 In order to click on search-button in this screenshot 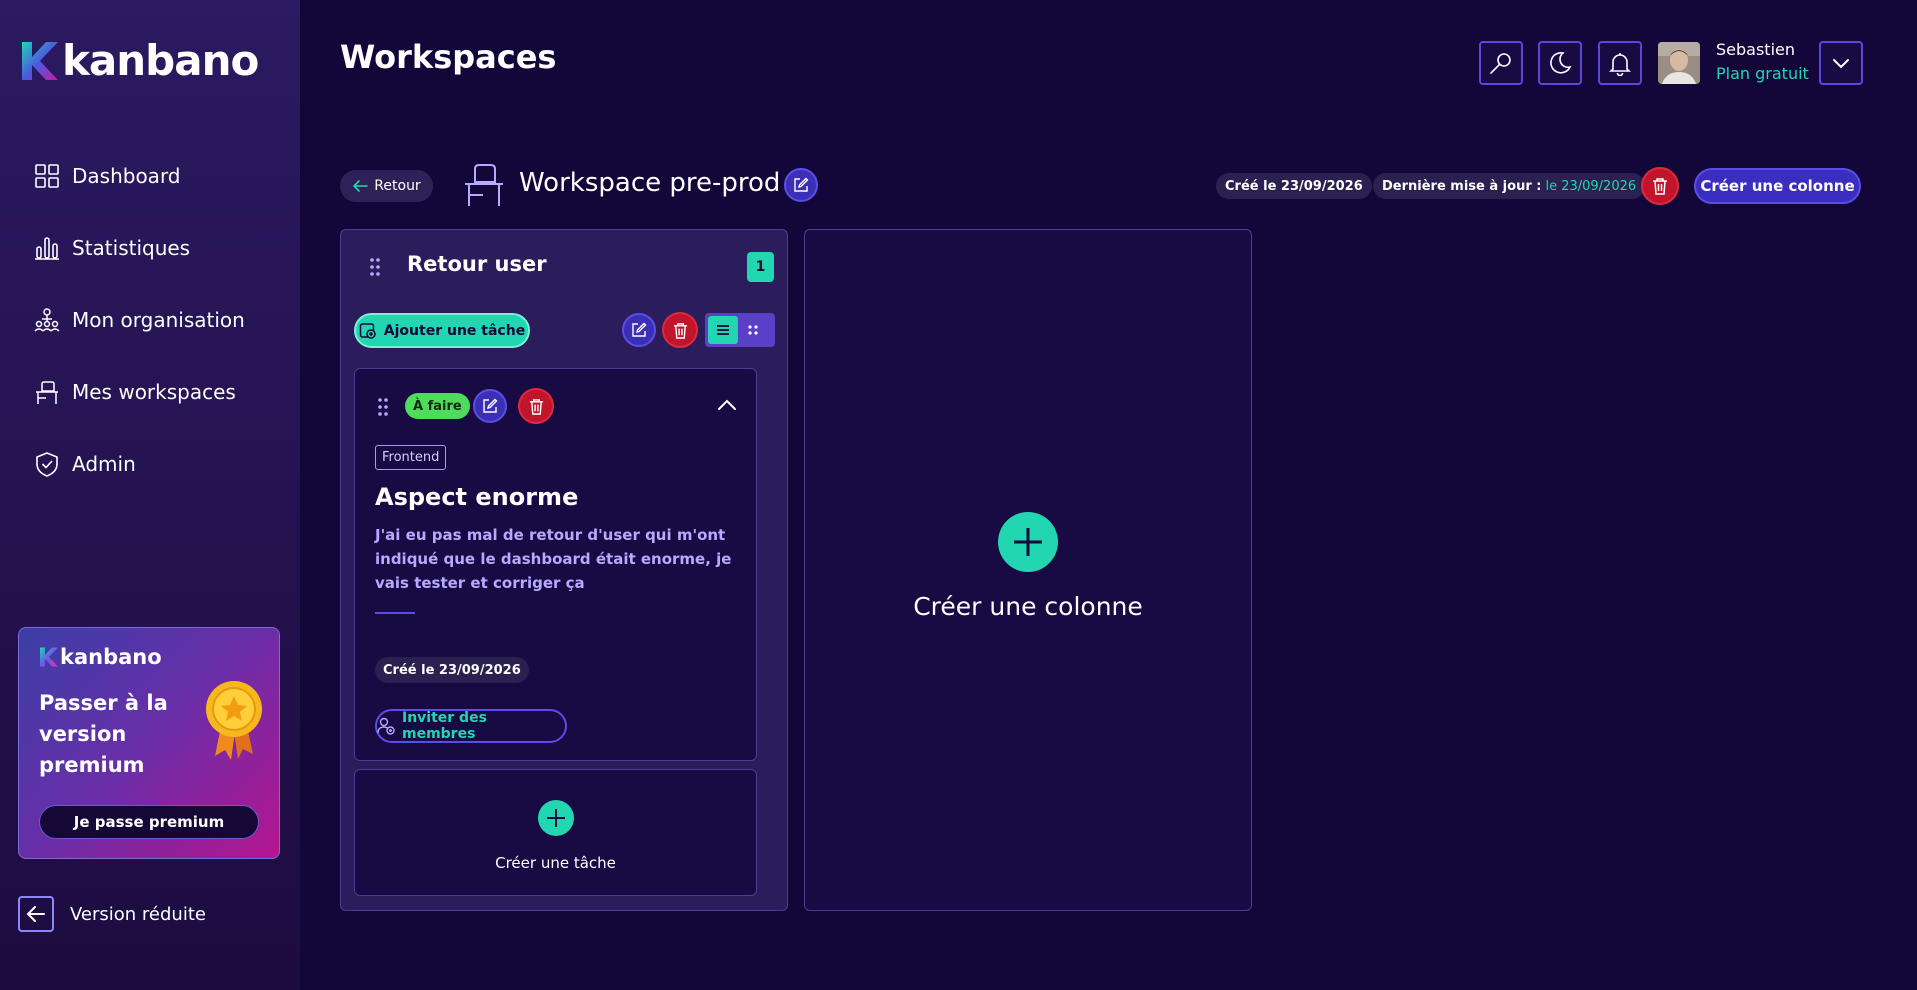, I will do `click(1501, 63)`.